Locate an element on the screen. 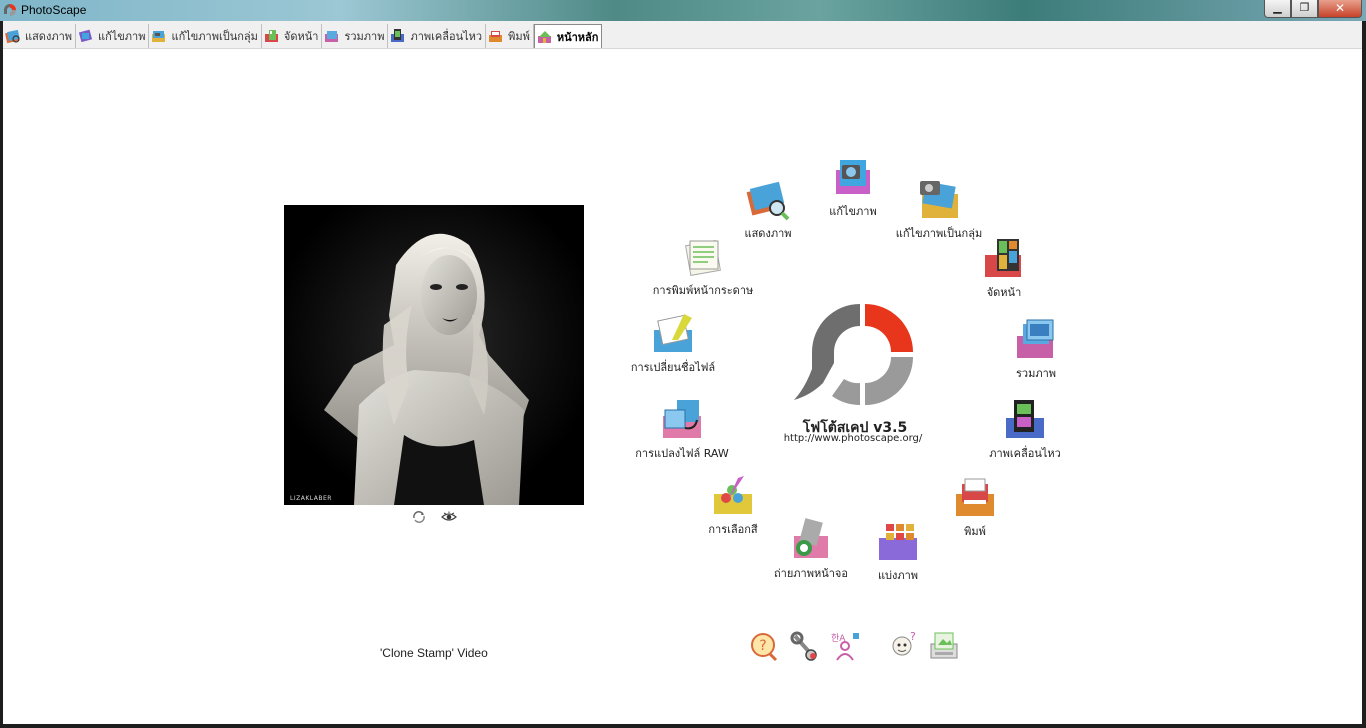 Image resolution: width=1366 pixels, height=728 pixels. window-frame-bottom is located at coordinates (683, 726).